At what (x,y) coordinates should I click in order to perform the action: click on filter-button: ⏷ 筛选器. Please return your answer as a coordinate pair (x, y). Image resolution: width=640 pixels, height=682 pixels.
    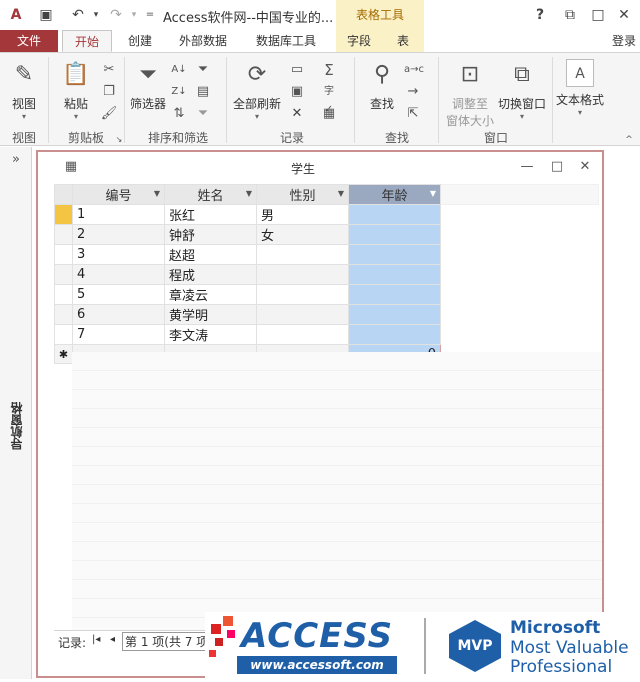
    Looking at the image, I should click on (148, 85).